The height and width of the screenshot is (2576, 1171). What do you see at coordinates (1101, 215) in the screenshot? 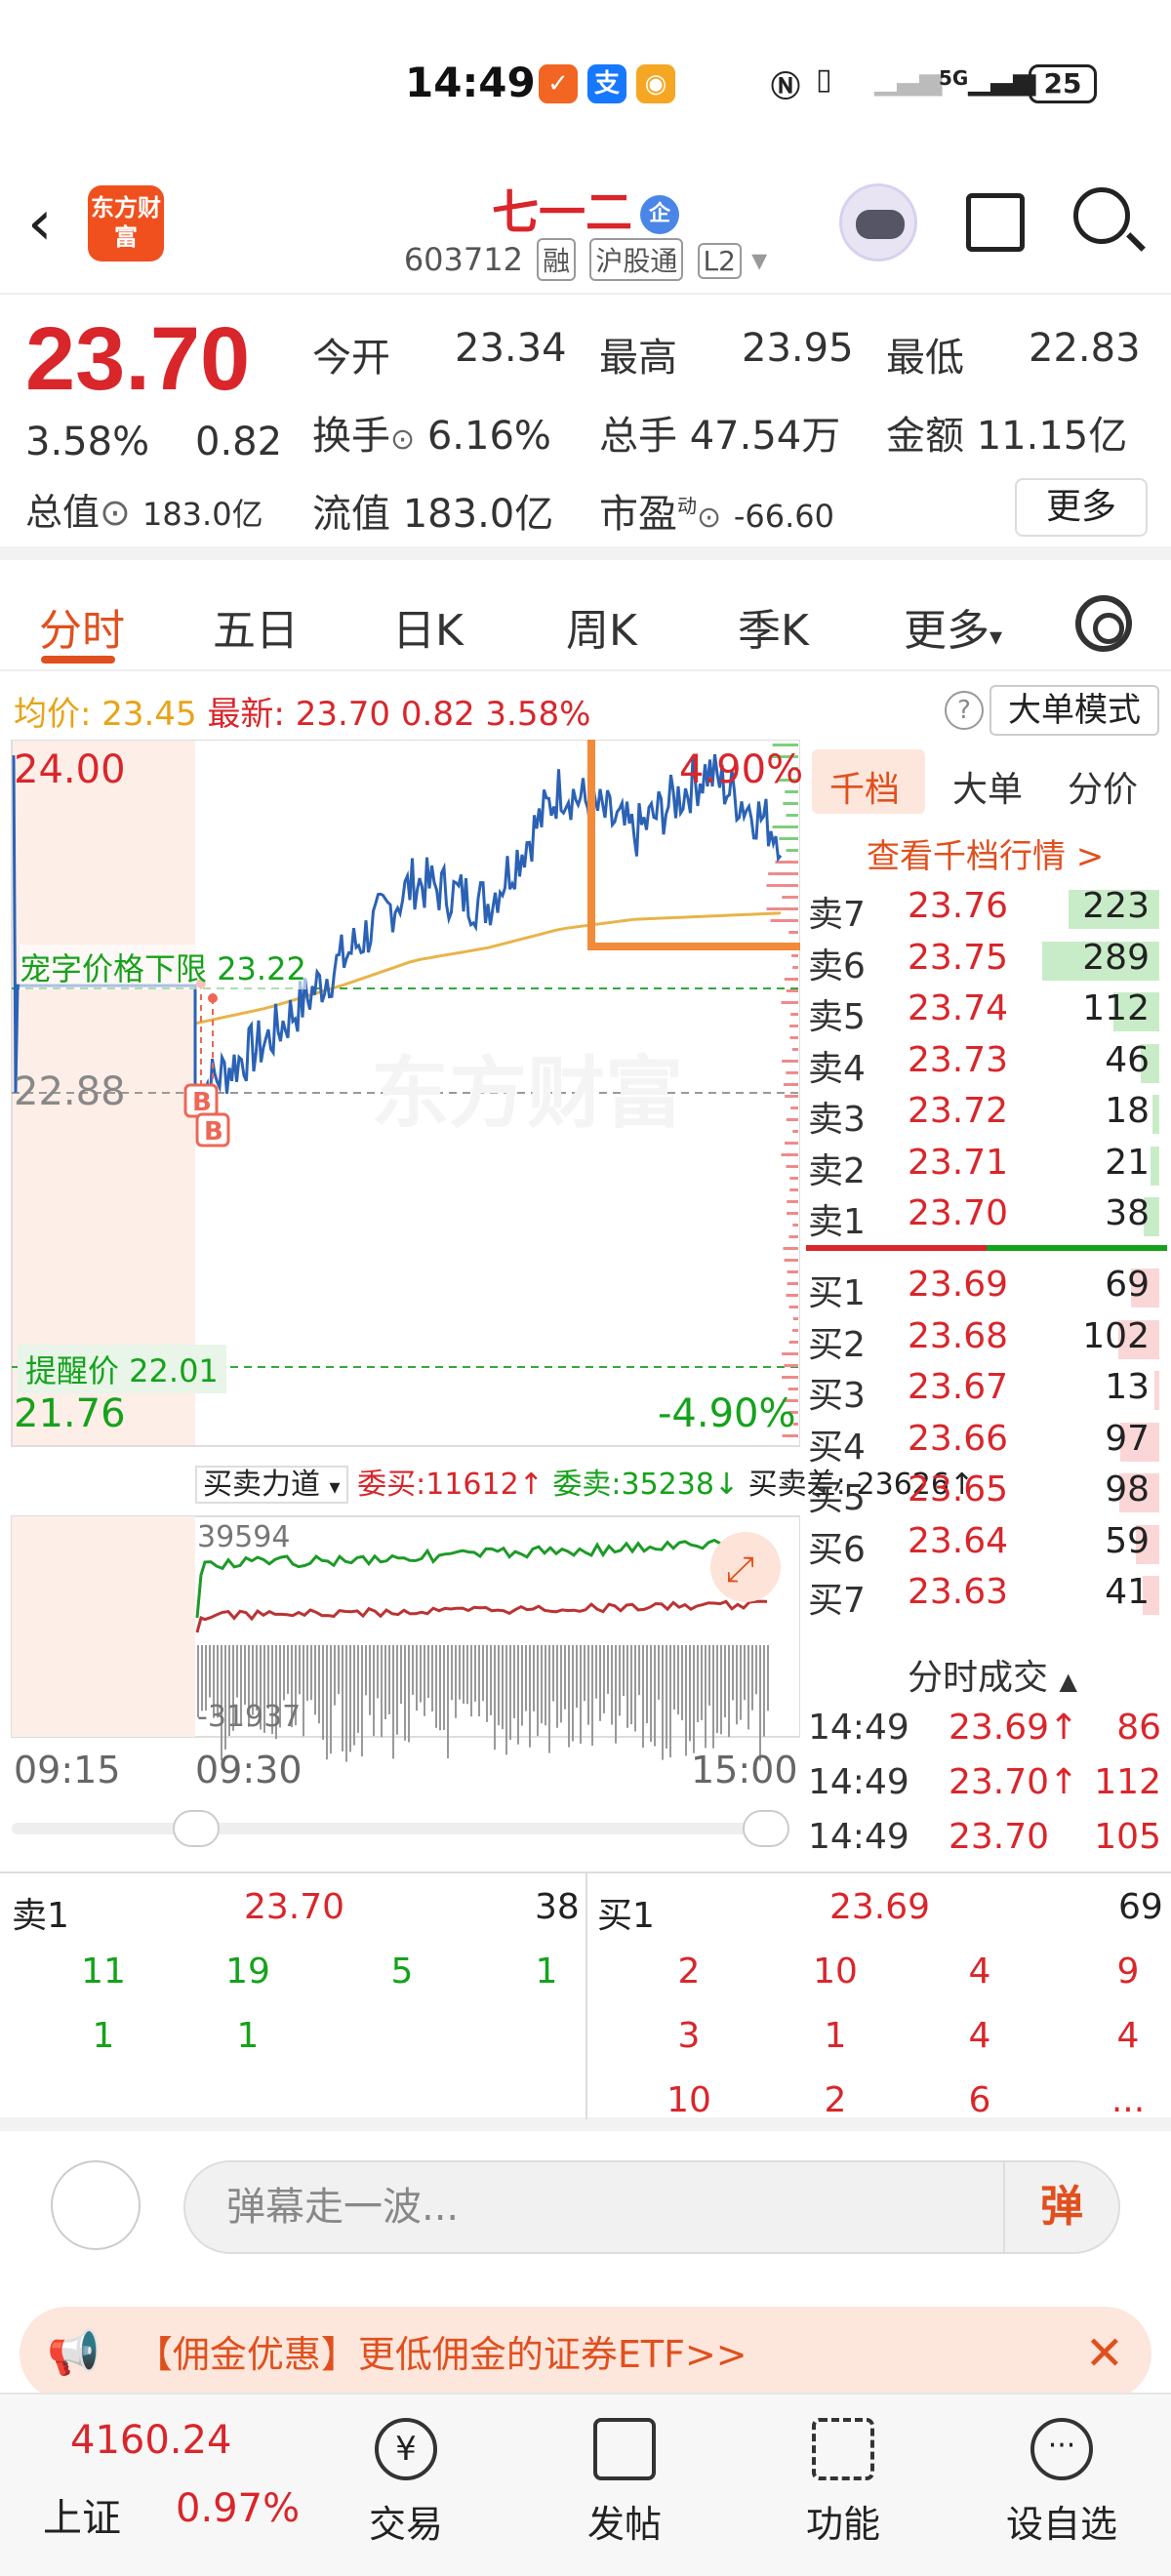
I see `search-icon` at bounding box center [1101, 215].